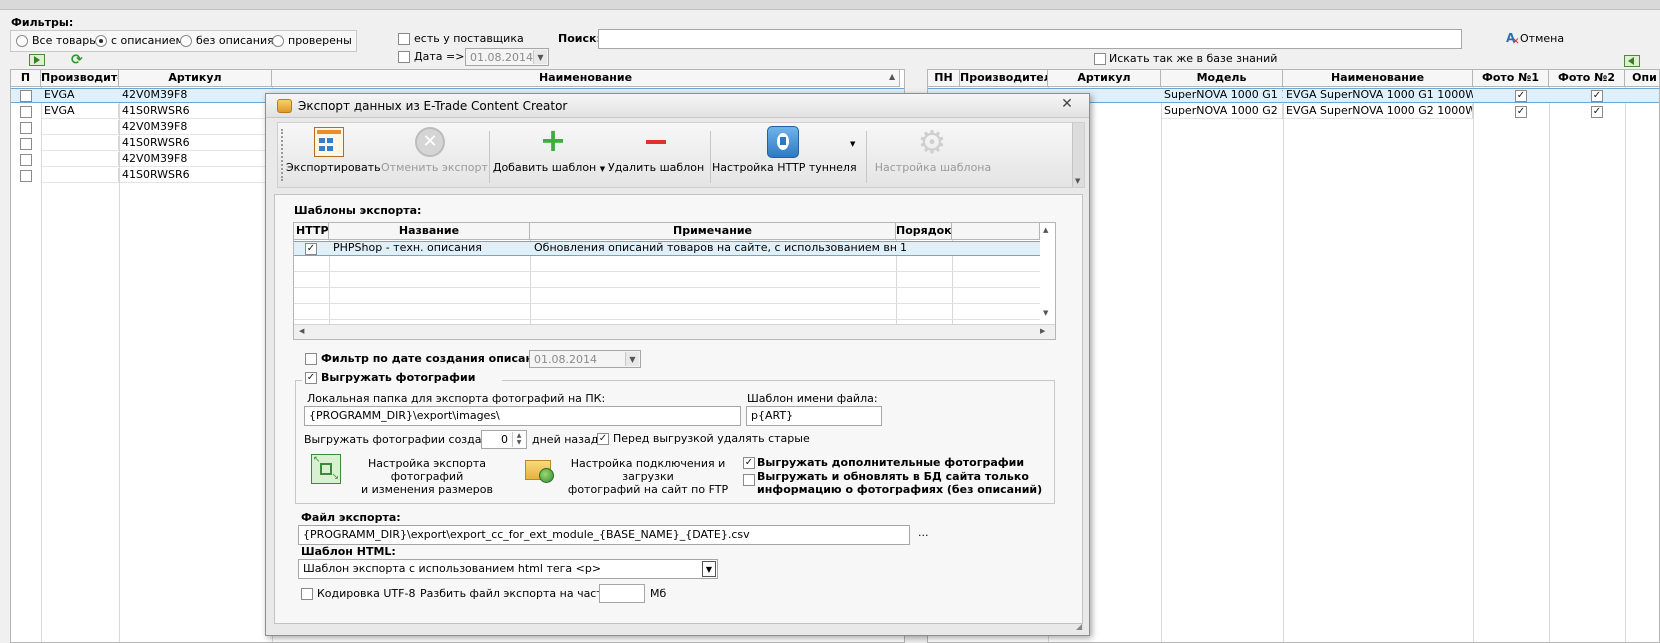 The height and width of the screenshot is (643, 1660). I want to click on col-maker: Производите, so click(80, 78).